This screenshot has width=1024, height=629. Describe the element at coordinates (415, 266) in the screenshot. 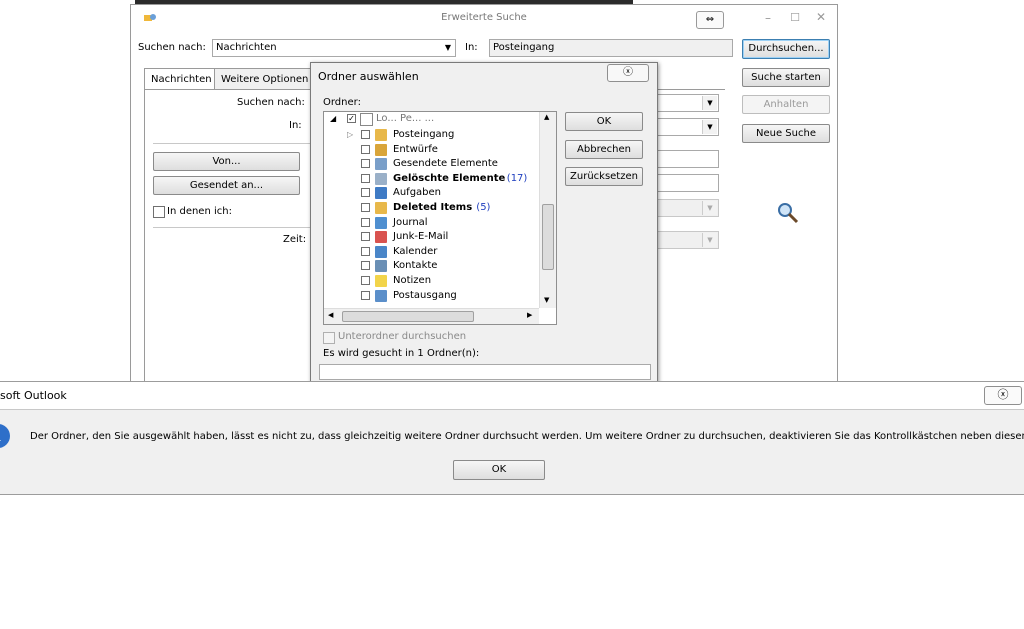

I see `folder-label: Kontakte` at that location.